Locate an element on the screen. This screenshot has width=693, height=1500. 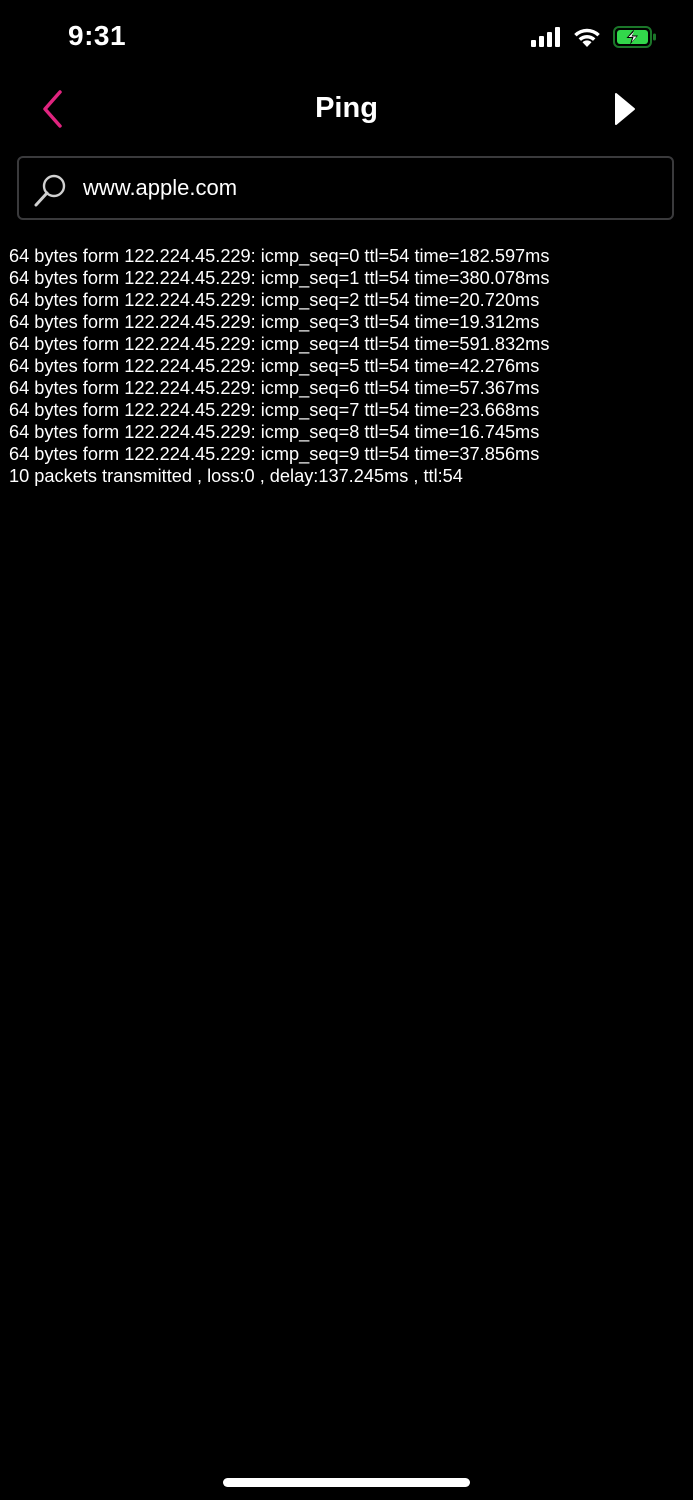
battery-charging-icon is located at coordinates (635, 39).